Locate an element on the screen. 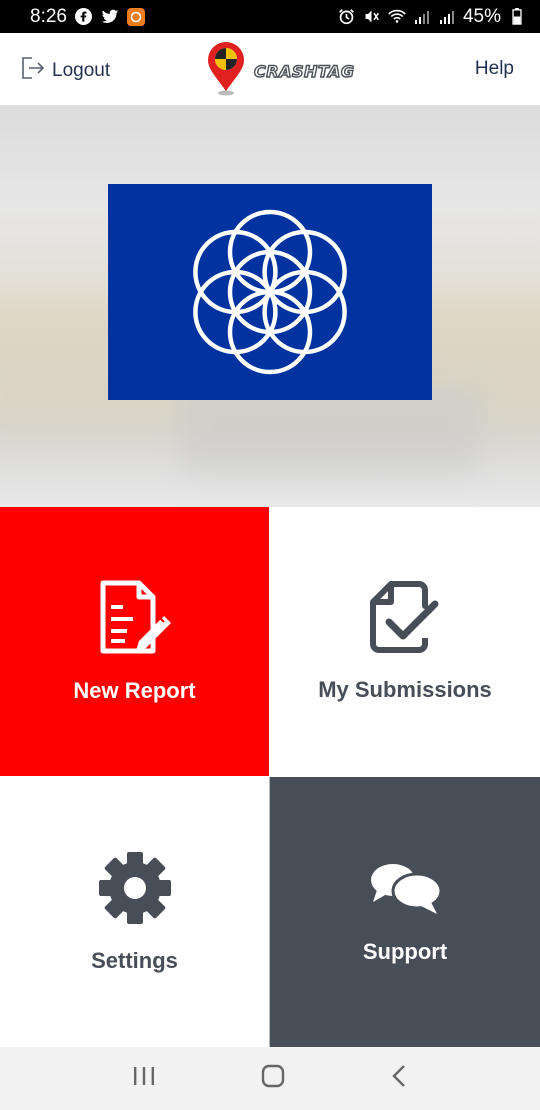  new-report-tile: New Report is located at coordinates (134, 641).